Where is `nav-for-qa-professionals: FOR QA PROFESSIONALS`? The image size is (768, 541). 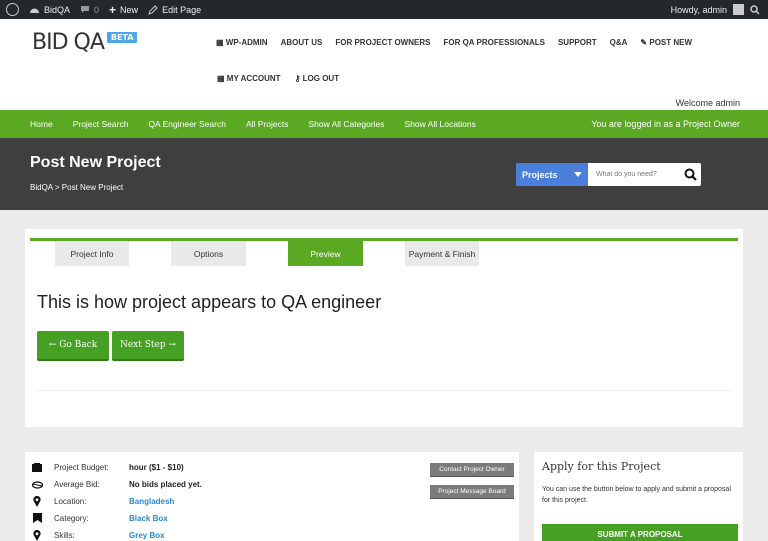 nav-for-qa-professionals: FOR QA PROFESSIONALS is located at coordinates (494, 42).